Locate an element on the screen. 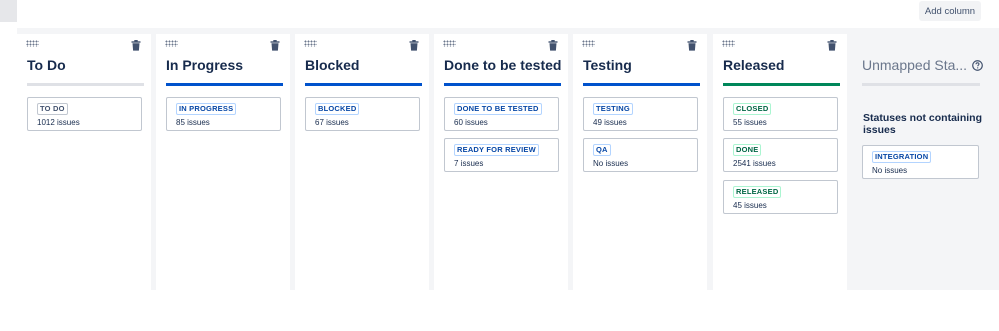 Image resolution: width=999 pixels, height=331 pixels. status-lozenge: INTEGRATION is located at coordinates (902, 157).